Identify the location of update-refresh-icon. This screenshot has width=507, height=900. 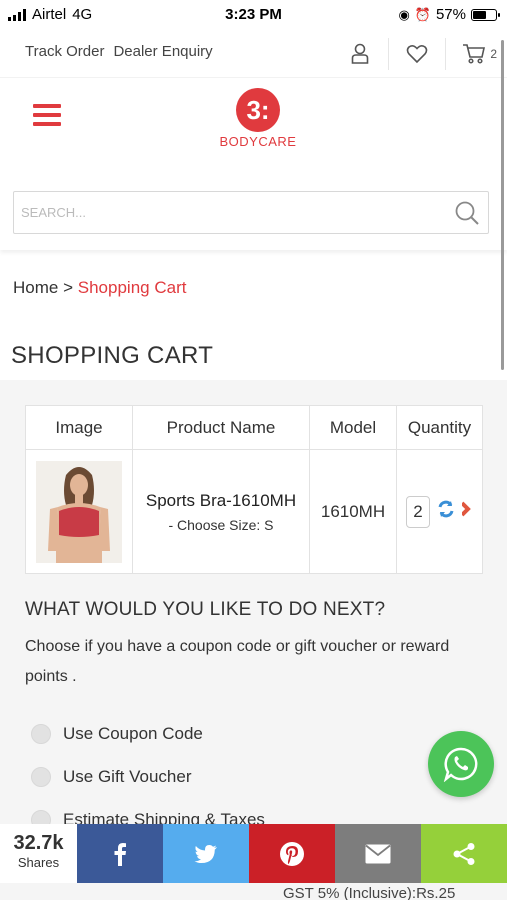
(446, 511).